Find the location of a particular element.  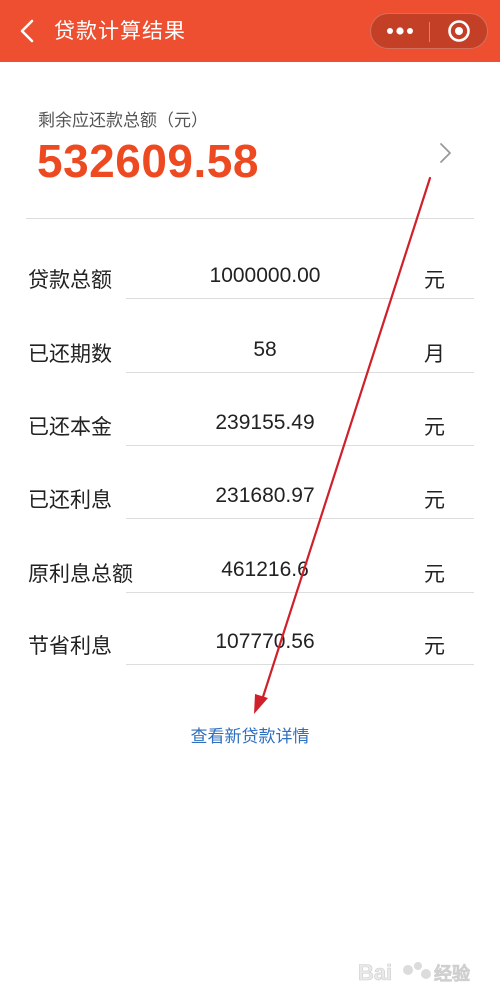

remaining-total-label: 剩余应还款总额（元） is located at coordinates (123, 121).